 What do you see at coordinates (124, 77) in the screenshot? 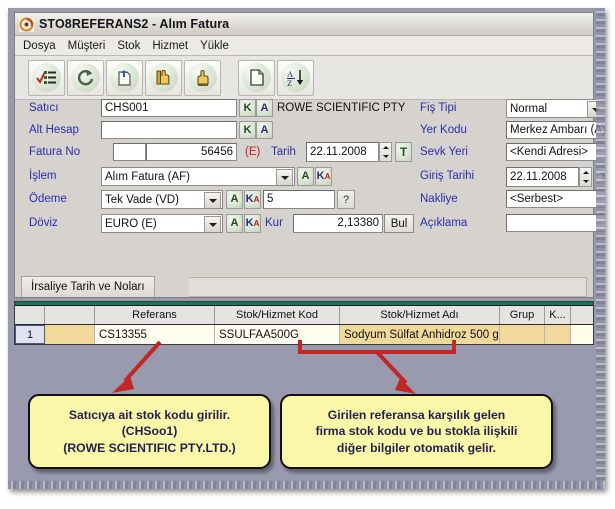
I see `new-document-button` at bounding box center [124, 77].